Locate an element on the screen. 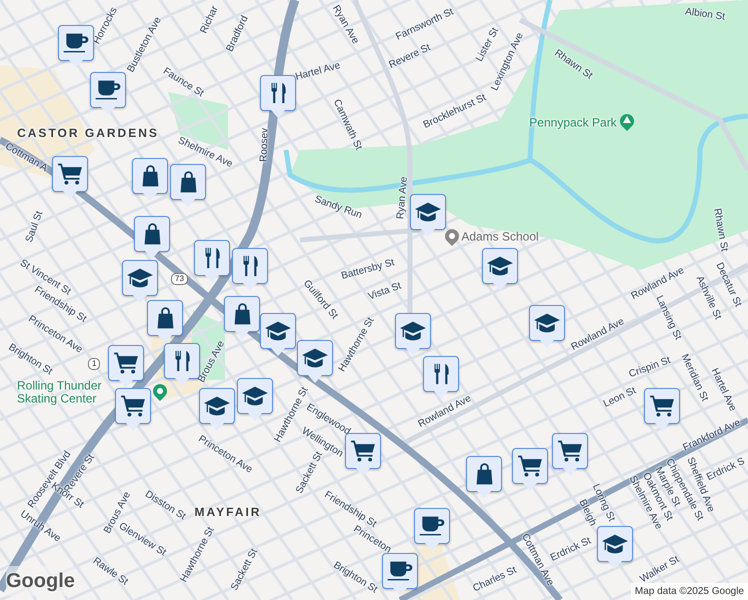 The width and height of the screenshot is (748, 600). street-label: Richar is located at coordinates (210, 20).